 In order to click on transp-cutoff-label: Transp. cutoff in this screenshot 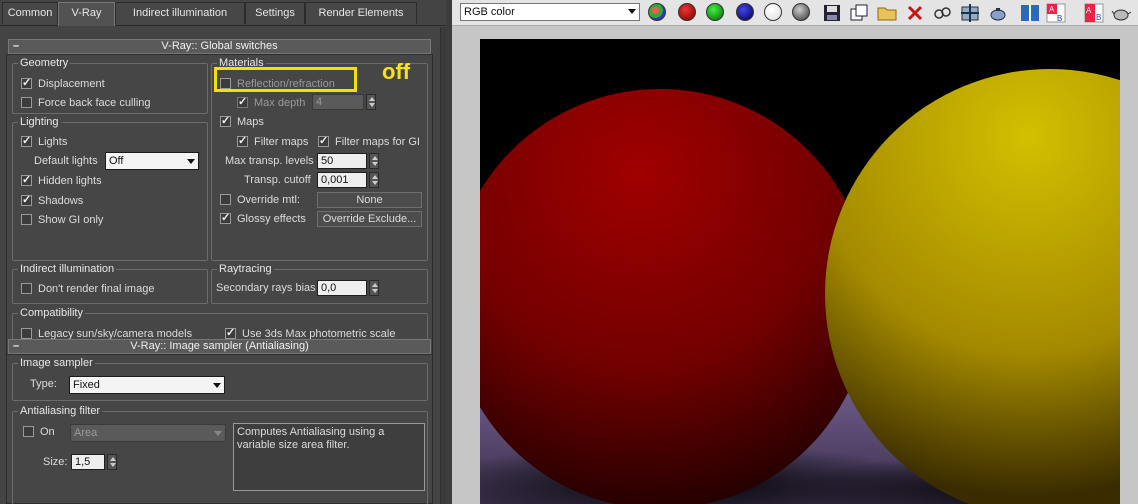, I will do `click(277, 180)`.